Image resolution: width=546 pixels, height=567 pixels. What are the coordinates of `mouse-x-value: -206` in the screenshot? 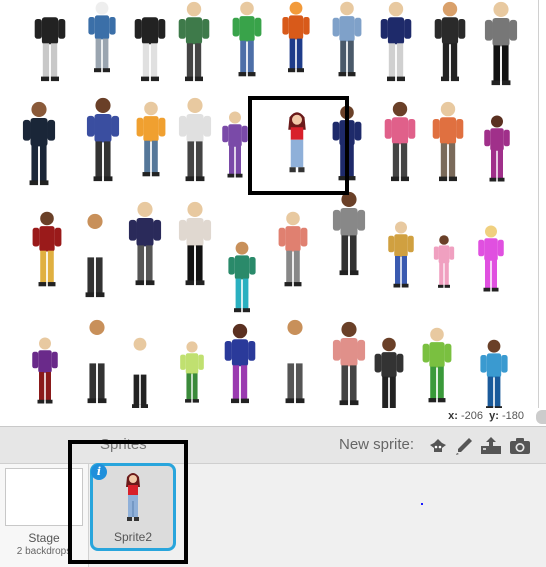 It's located at (471, 416).